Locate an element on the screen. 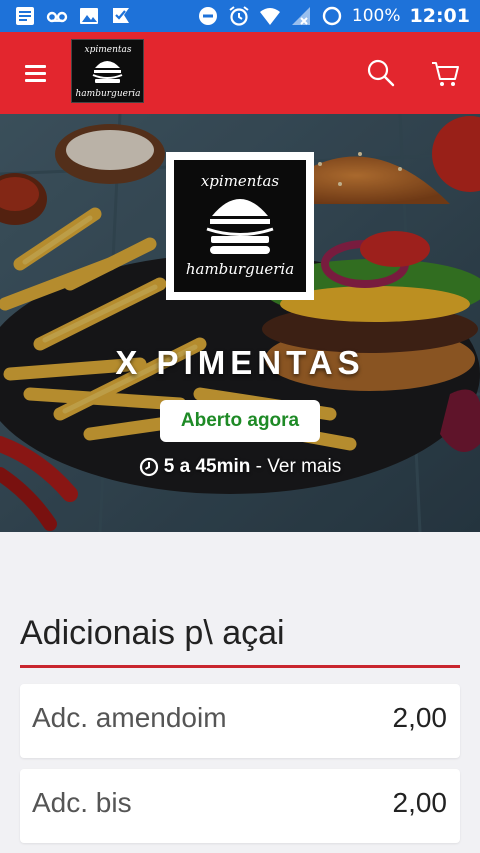 The width and height of the screenshot is (480, 853). notification-icons is located at coordinates (73, 16).